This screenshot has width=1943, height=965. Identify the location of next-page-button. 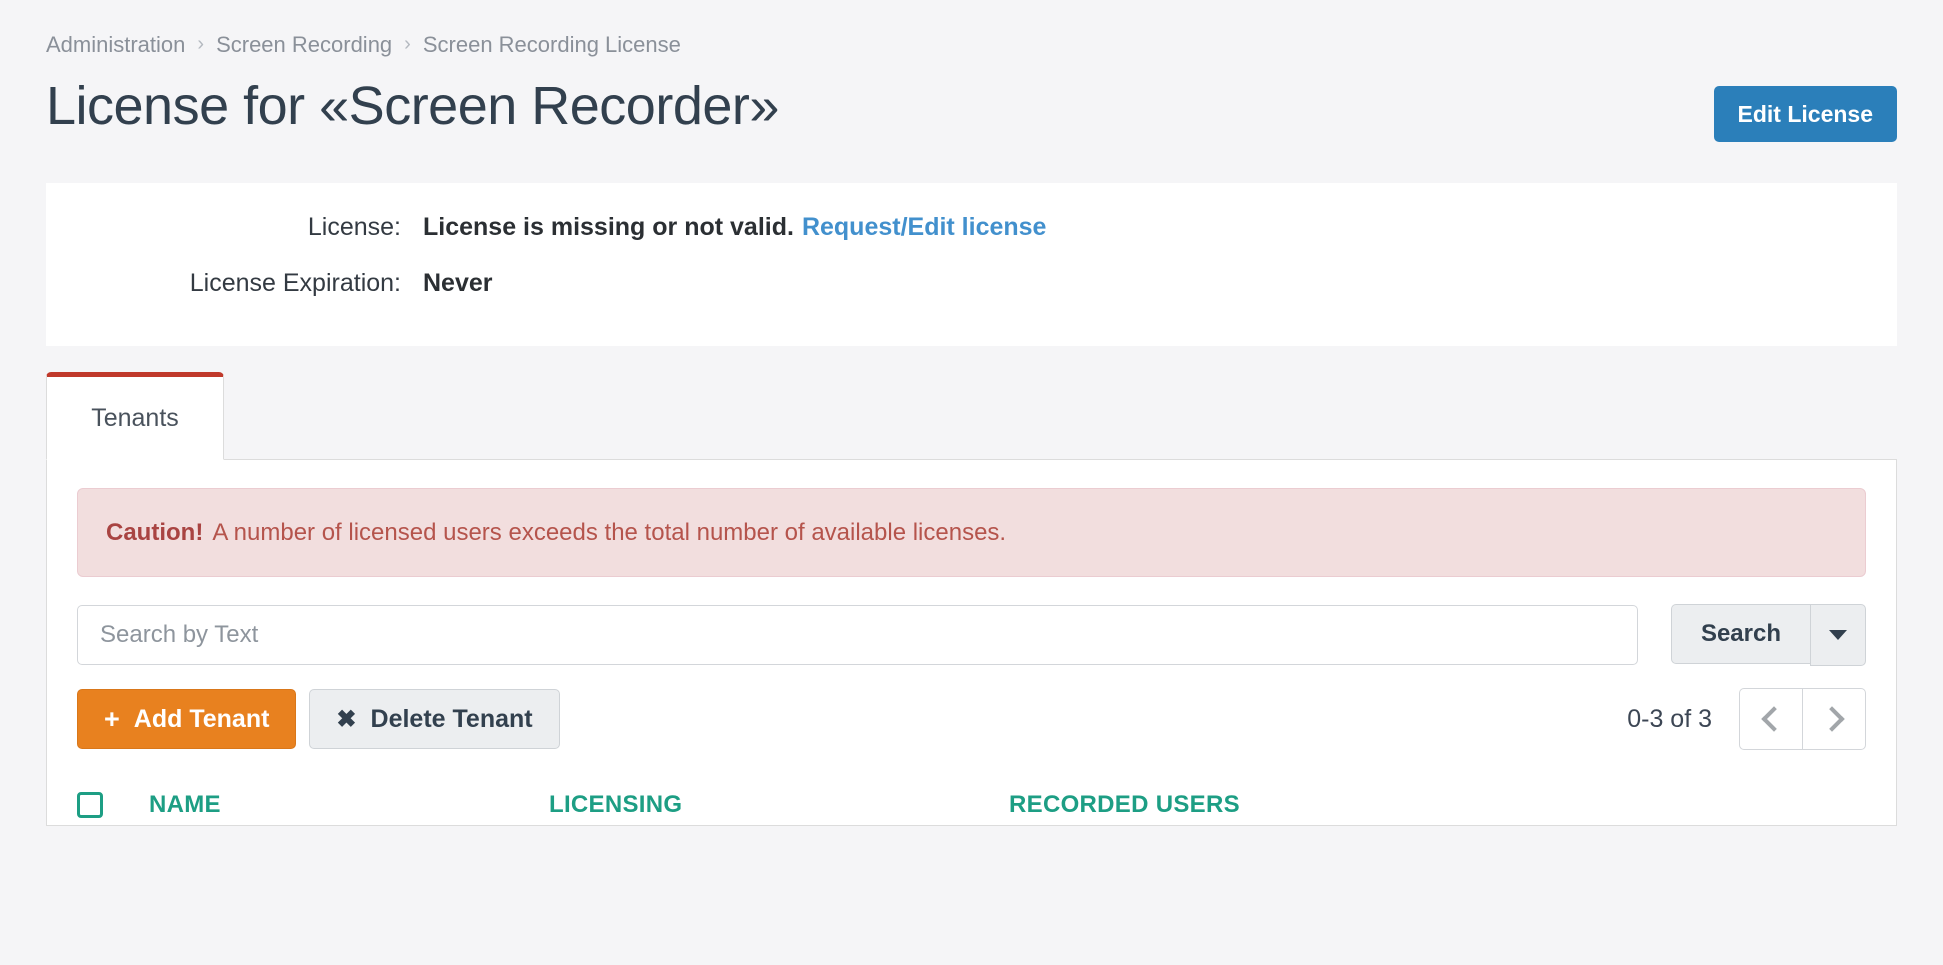
(1834, 719).